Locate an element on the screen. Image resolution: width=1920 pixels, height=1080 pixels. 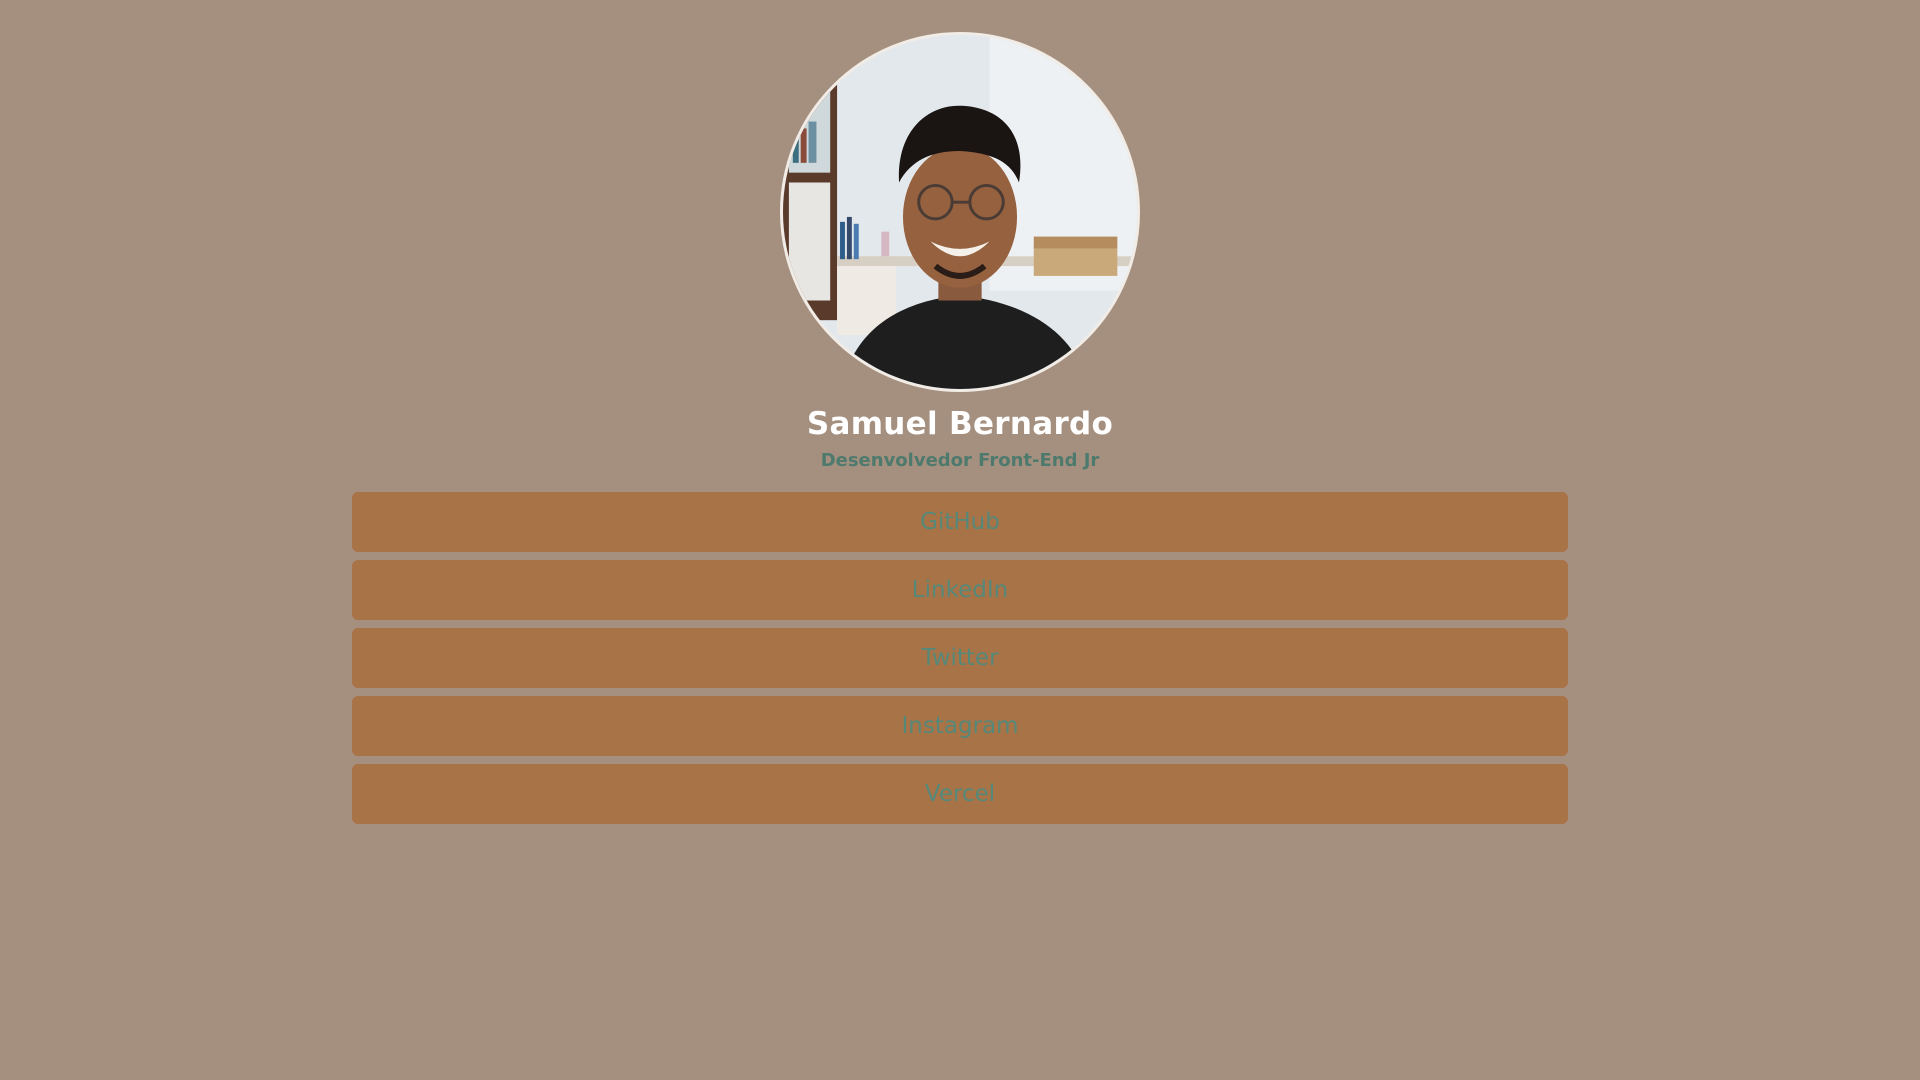
linkedin-link-button: LinkedIn is located at coordinates (960, 590).